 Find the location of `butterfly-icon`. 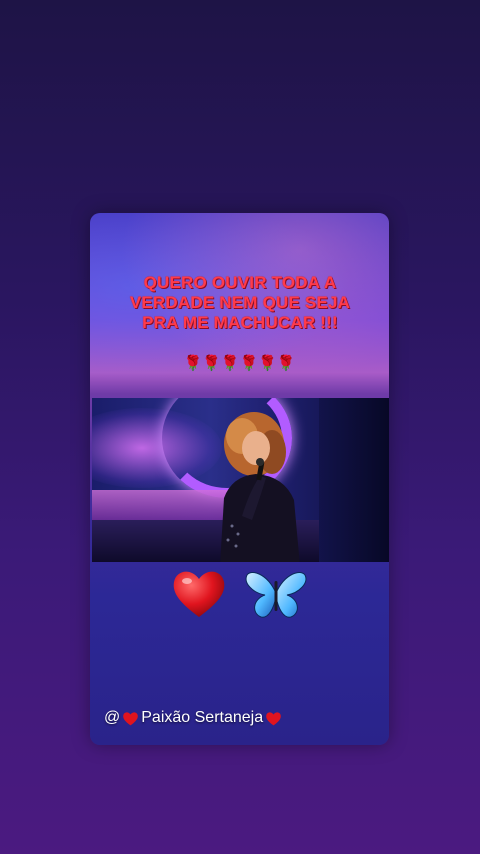

butterfly-icon is located at coordinates (276, 595).